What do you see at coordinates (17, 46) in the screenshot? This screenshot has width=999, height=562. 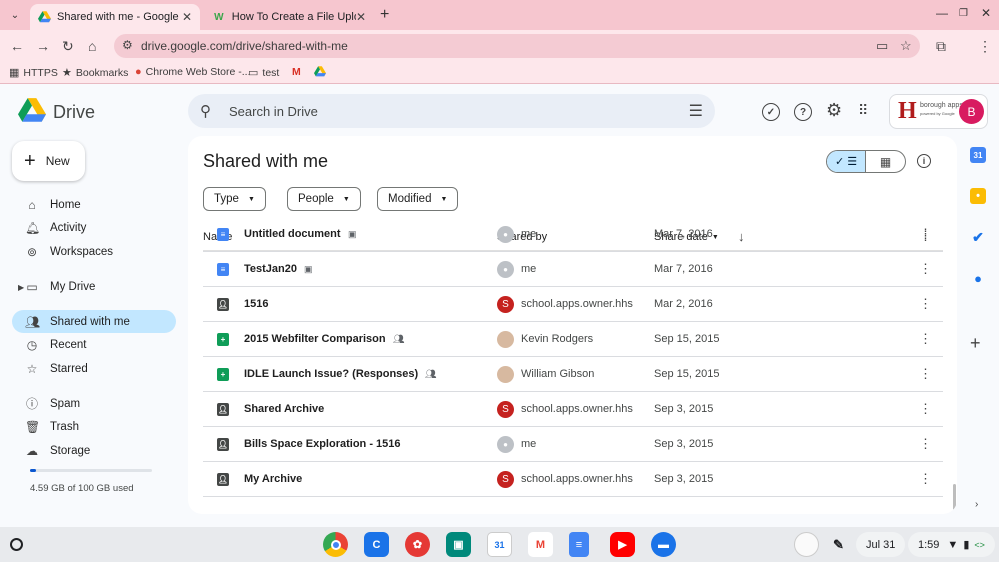 I see `back-icon: ←` at bounding box center [17, 46].